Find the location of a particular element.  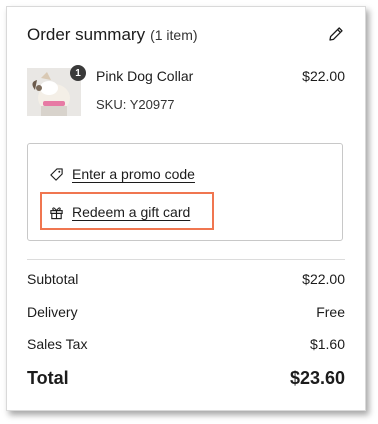

product-price: $22.00 is located at coordinates (323, 76).